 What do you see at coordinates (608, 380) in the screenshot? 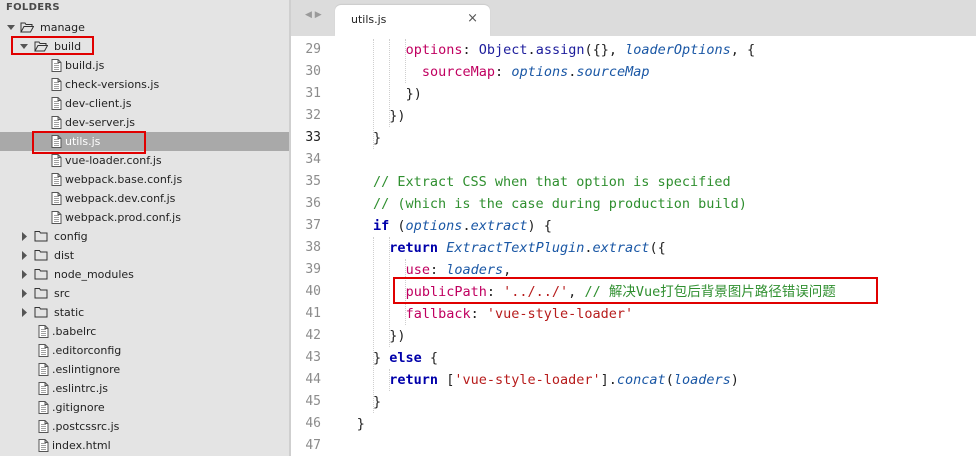
I see `code-token: ].` at bounding box center [608, 380].